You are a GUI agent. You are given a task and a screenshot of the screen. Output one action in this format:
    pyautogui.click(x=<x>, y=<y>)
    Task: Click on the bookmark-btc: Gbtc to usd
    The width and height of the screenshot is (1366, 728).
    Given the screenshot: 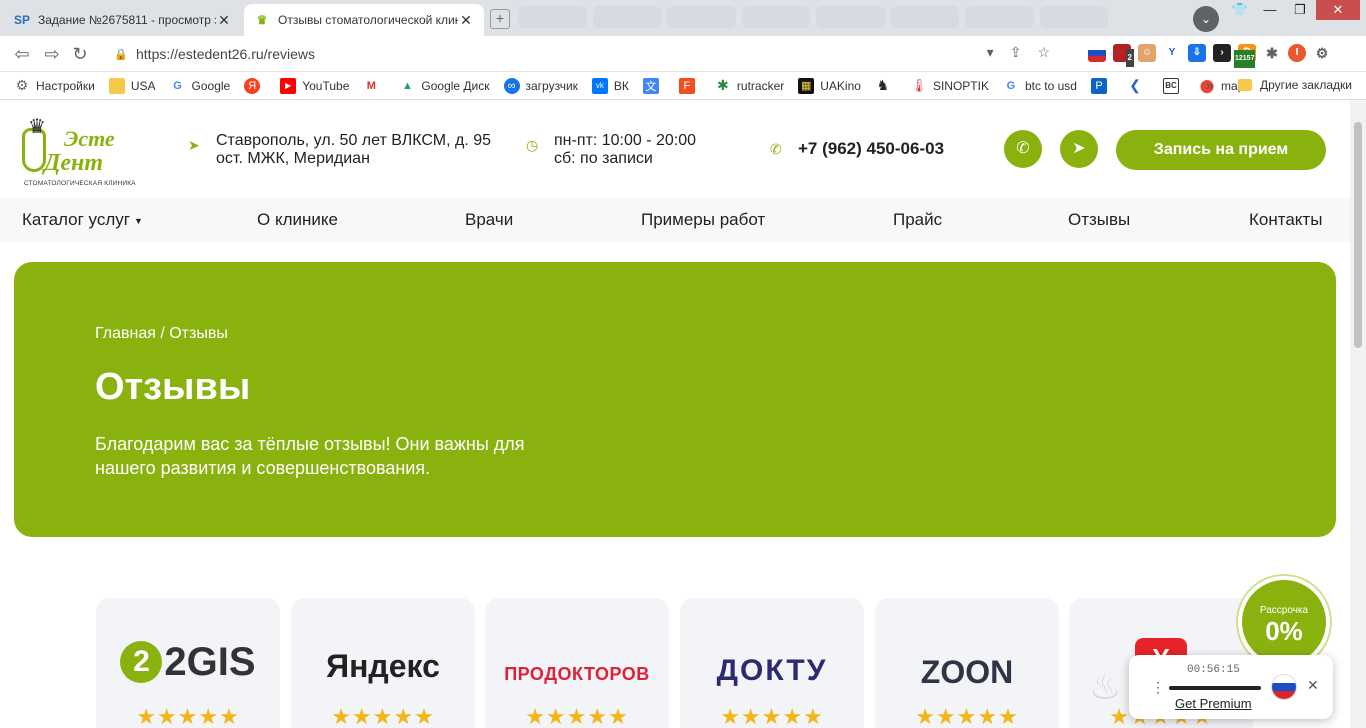 What is the action you would take?
    pyautogui.click(x=1040, y=86)
    